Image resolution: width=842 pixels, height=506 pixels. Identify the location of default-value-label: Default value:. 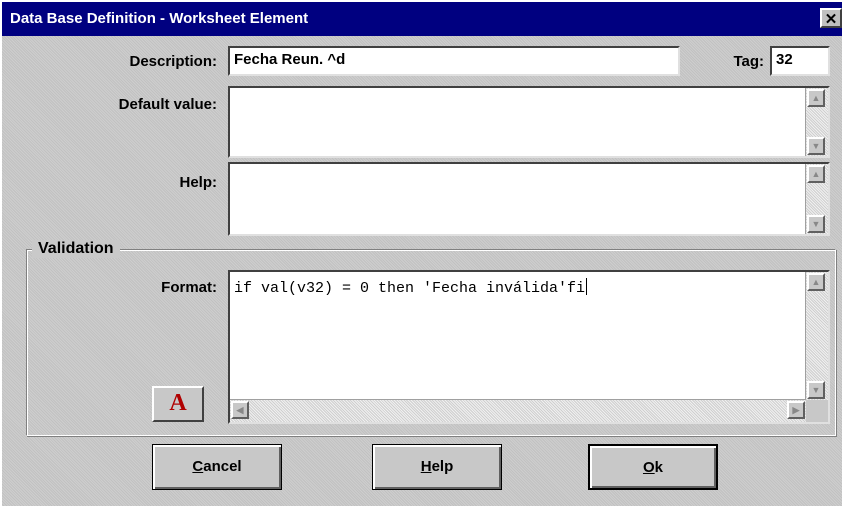
(167, 104).